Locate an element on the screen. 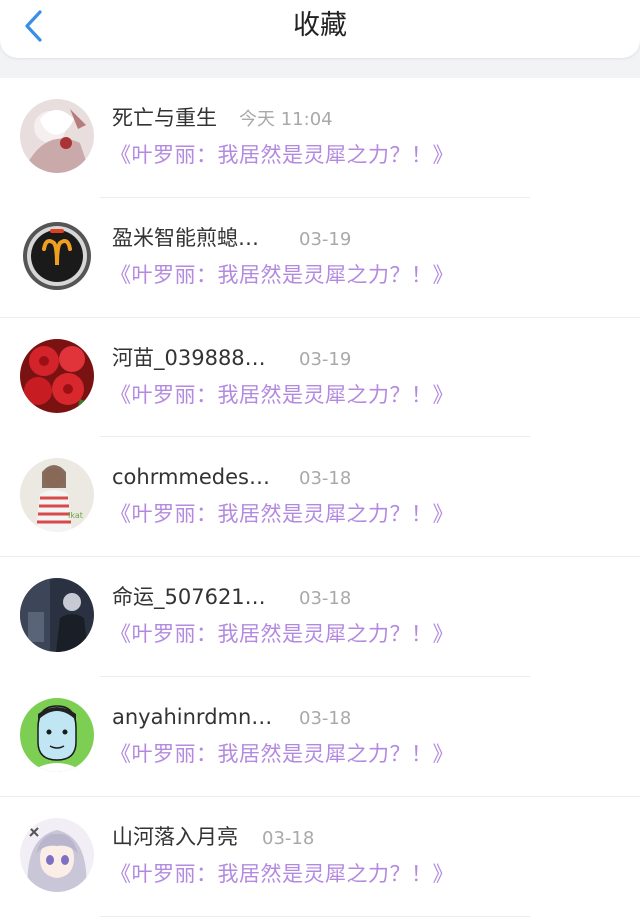 This screenshot has height=919, width=640. page-title: 收藏 is located at coordinates (320, 25).